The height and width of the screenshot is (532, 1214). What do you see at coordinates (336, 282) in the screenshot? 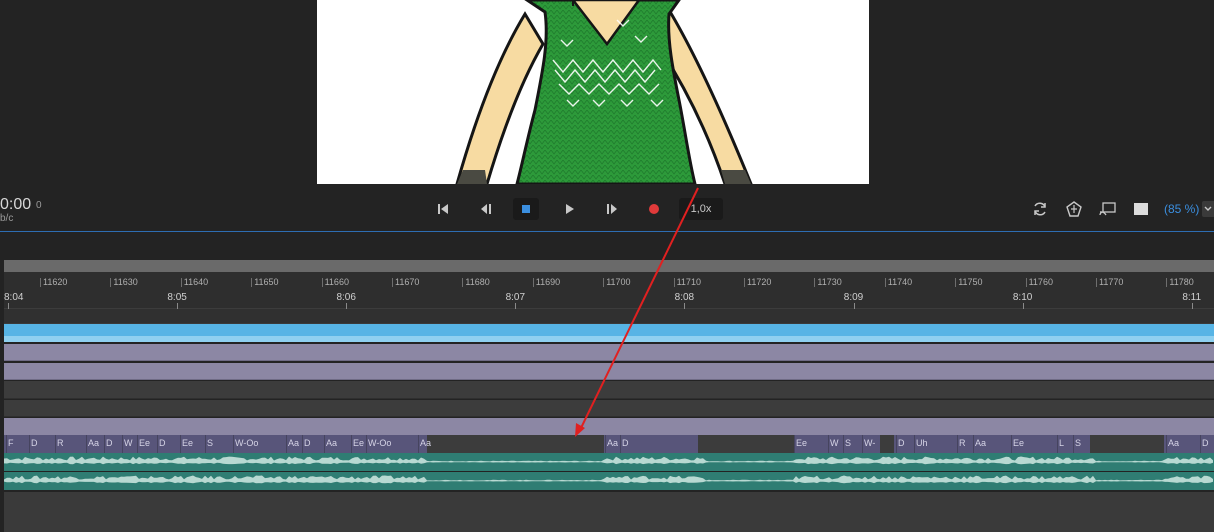
I see `frame-label: 11660` at bounding box center [336, 282].